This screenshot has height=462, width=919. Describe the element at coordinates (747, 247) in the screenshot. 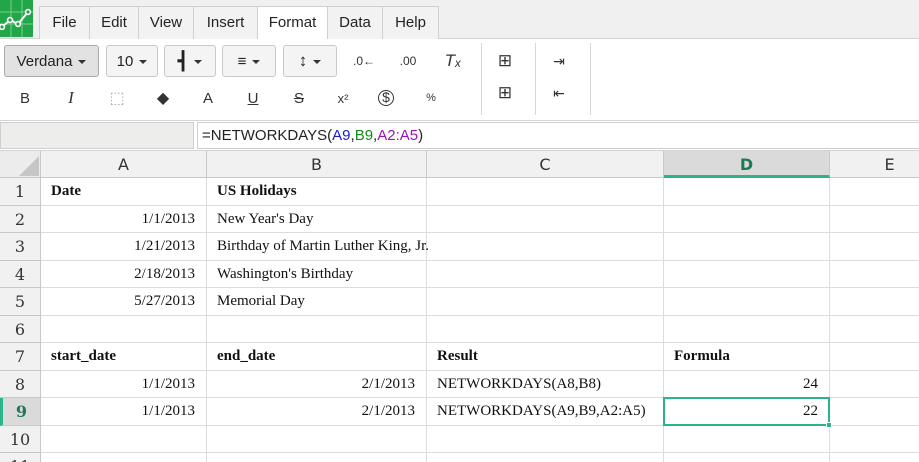

I see `cell-d3` at that location.